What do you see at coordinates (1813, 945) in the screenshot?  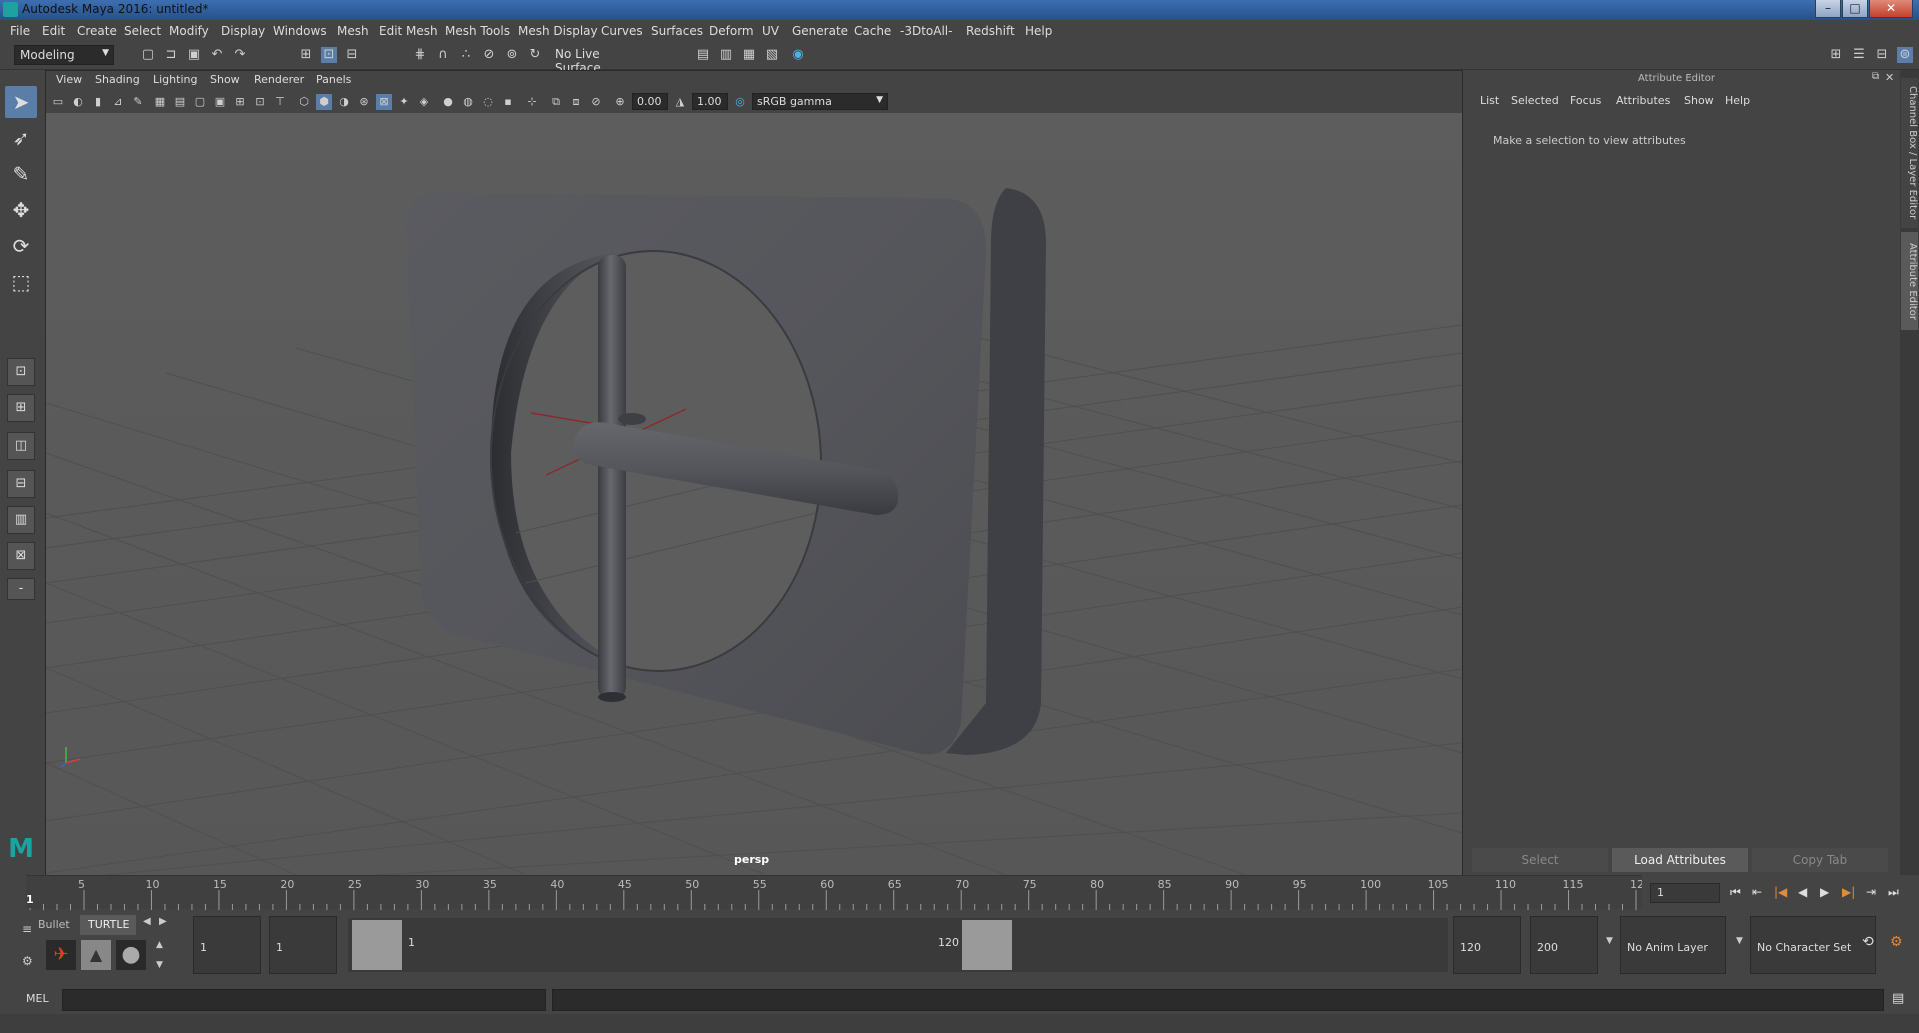 I see `character-set-dropdown: No Character Set` at bounding box center [1813, 945].